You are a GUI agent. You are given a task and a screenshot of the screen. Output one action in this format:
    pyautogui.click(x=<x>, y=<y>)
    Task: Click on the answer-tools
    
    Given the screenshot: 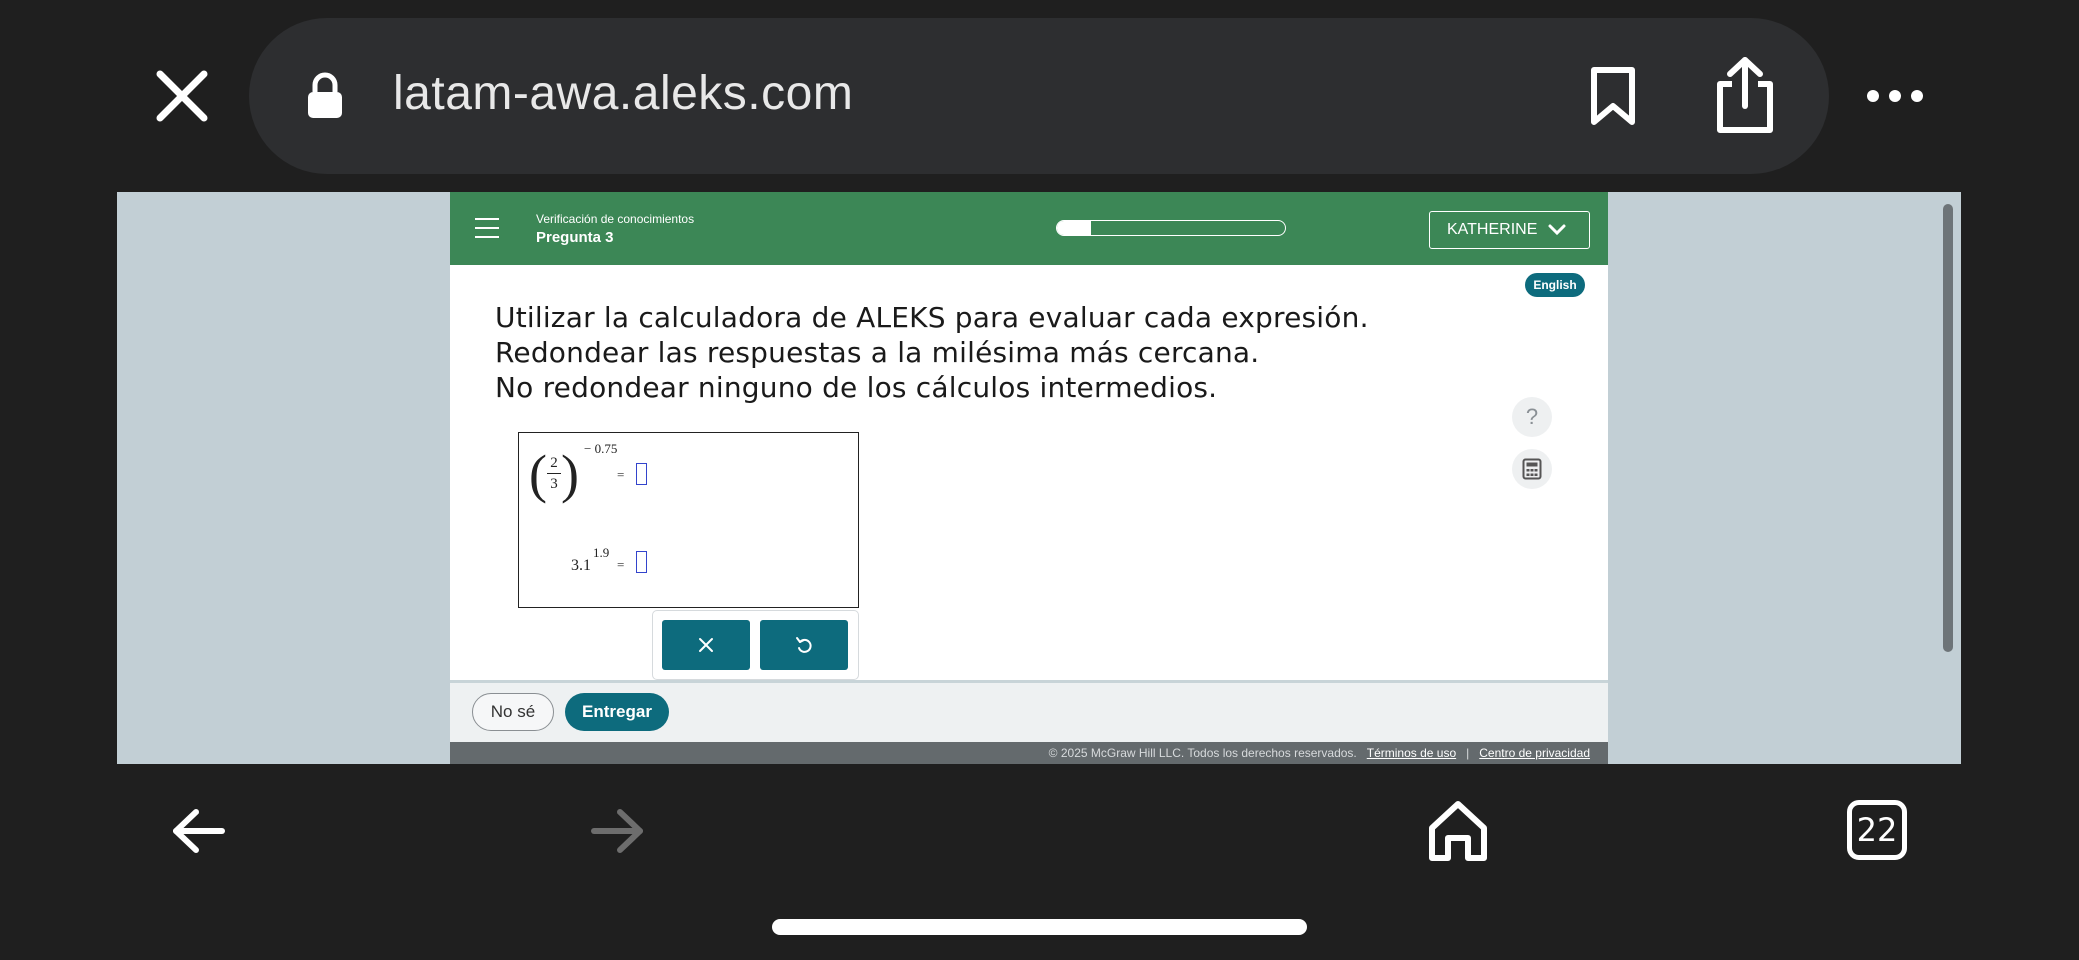 What is the action you would take?
    pyautogui.click(x=755, y=645)
    